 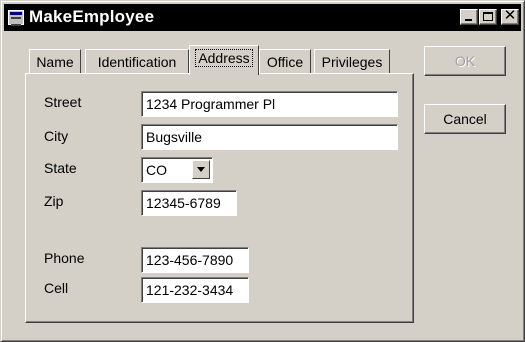 I want to click on maximize-icon, so click(x=488, y=16).